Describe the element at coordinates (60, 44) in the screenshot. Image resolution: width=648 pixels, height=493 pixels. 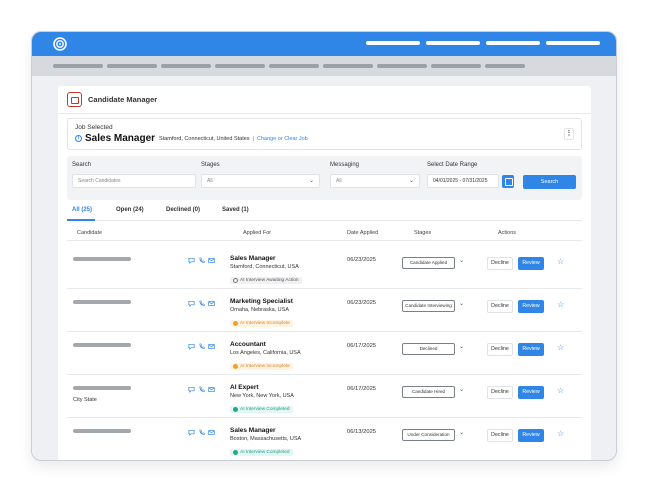
I see `spiral-logo-icon` at that location.